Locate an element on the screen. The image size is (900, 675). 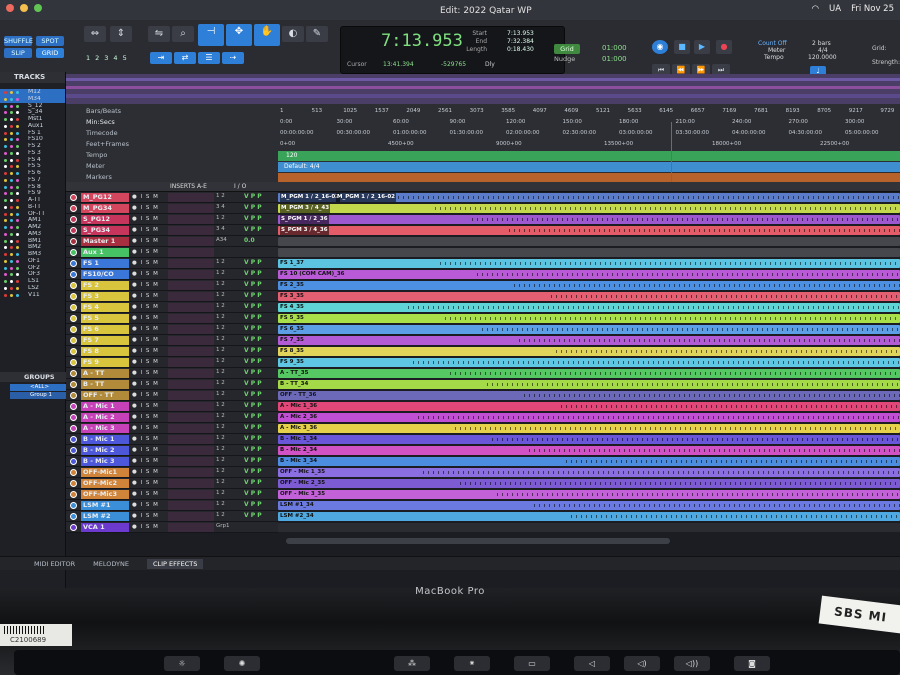
track-name: FS 2 is located at coordinates (105, 285).